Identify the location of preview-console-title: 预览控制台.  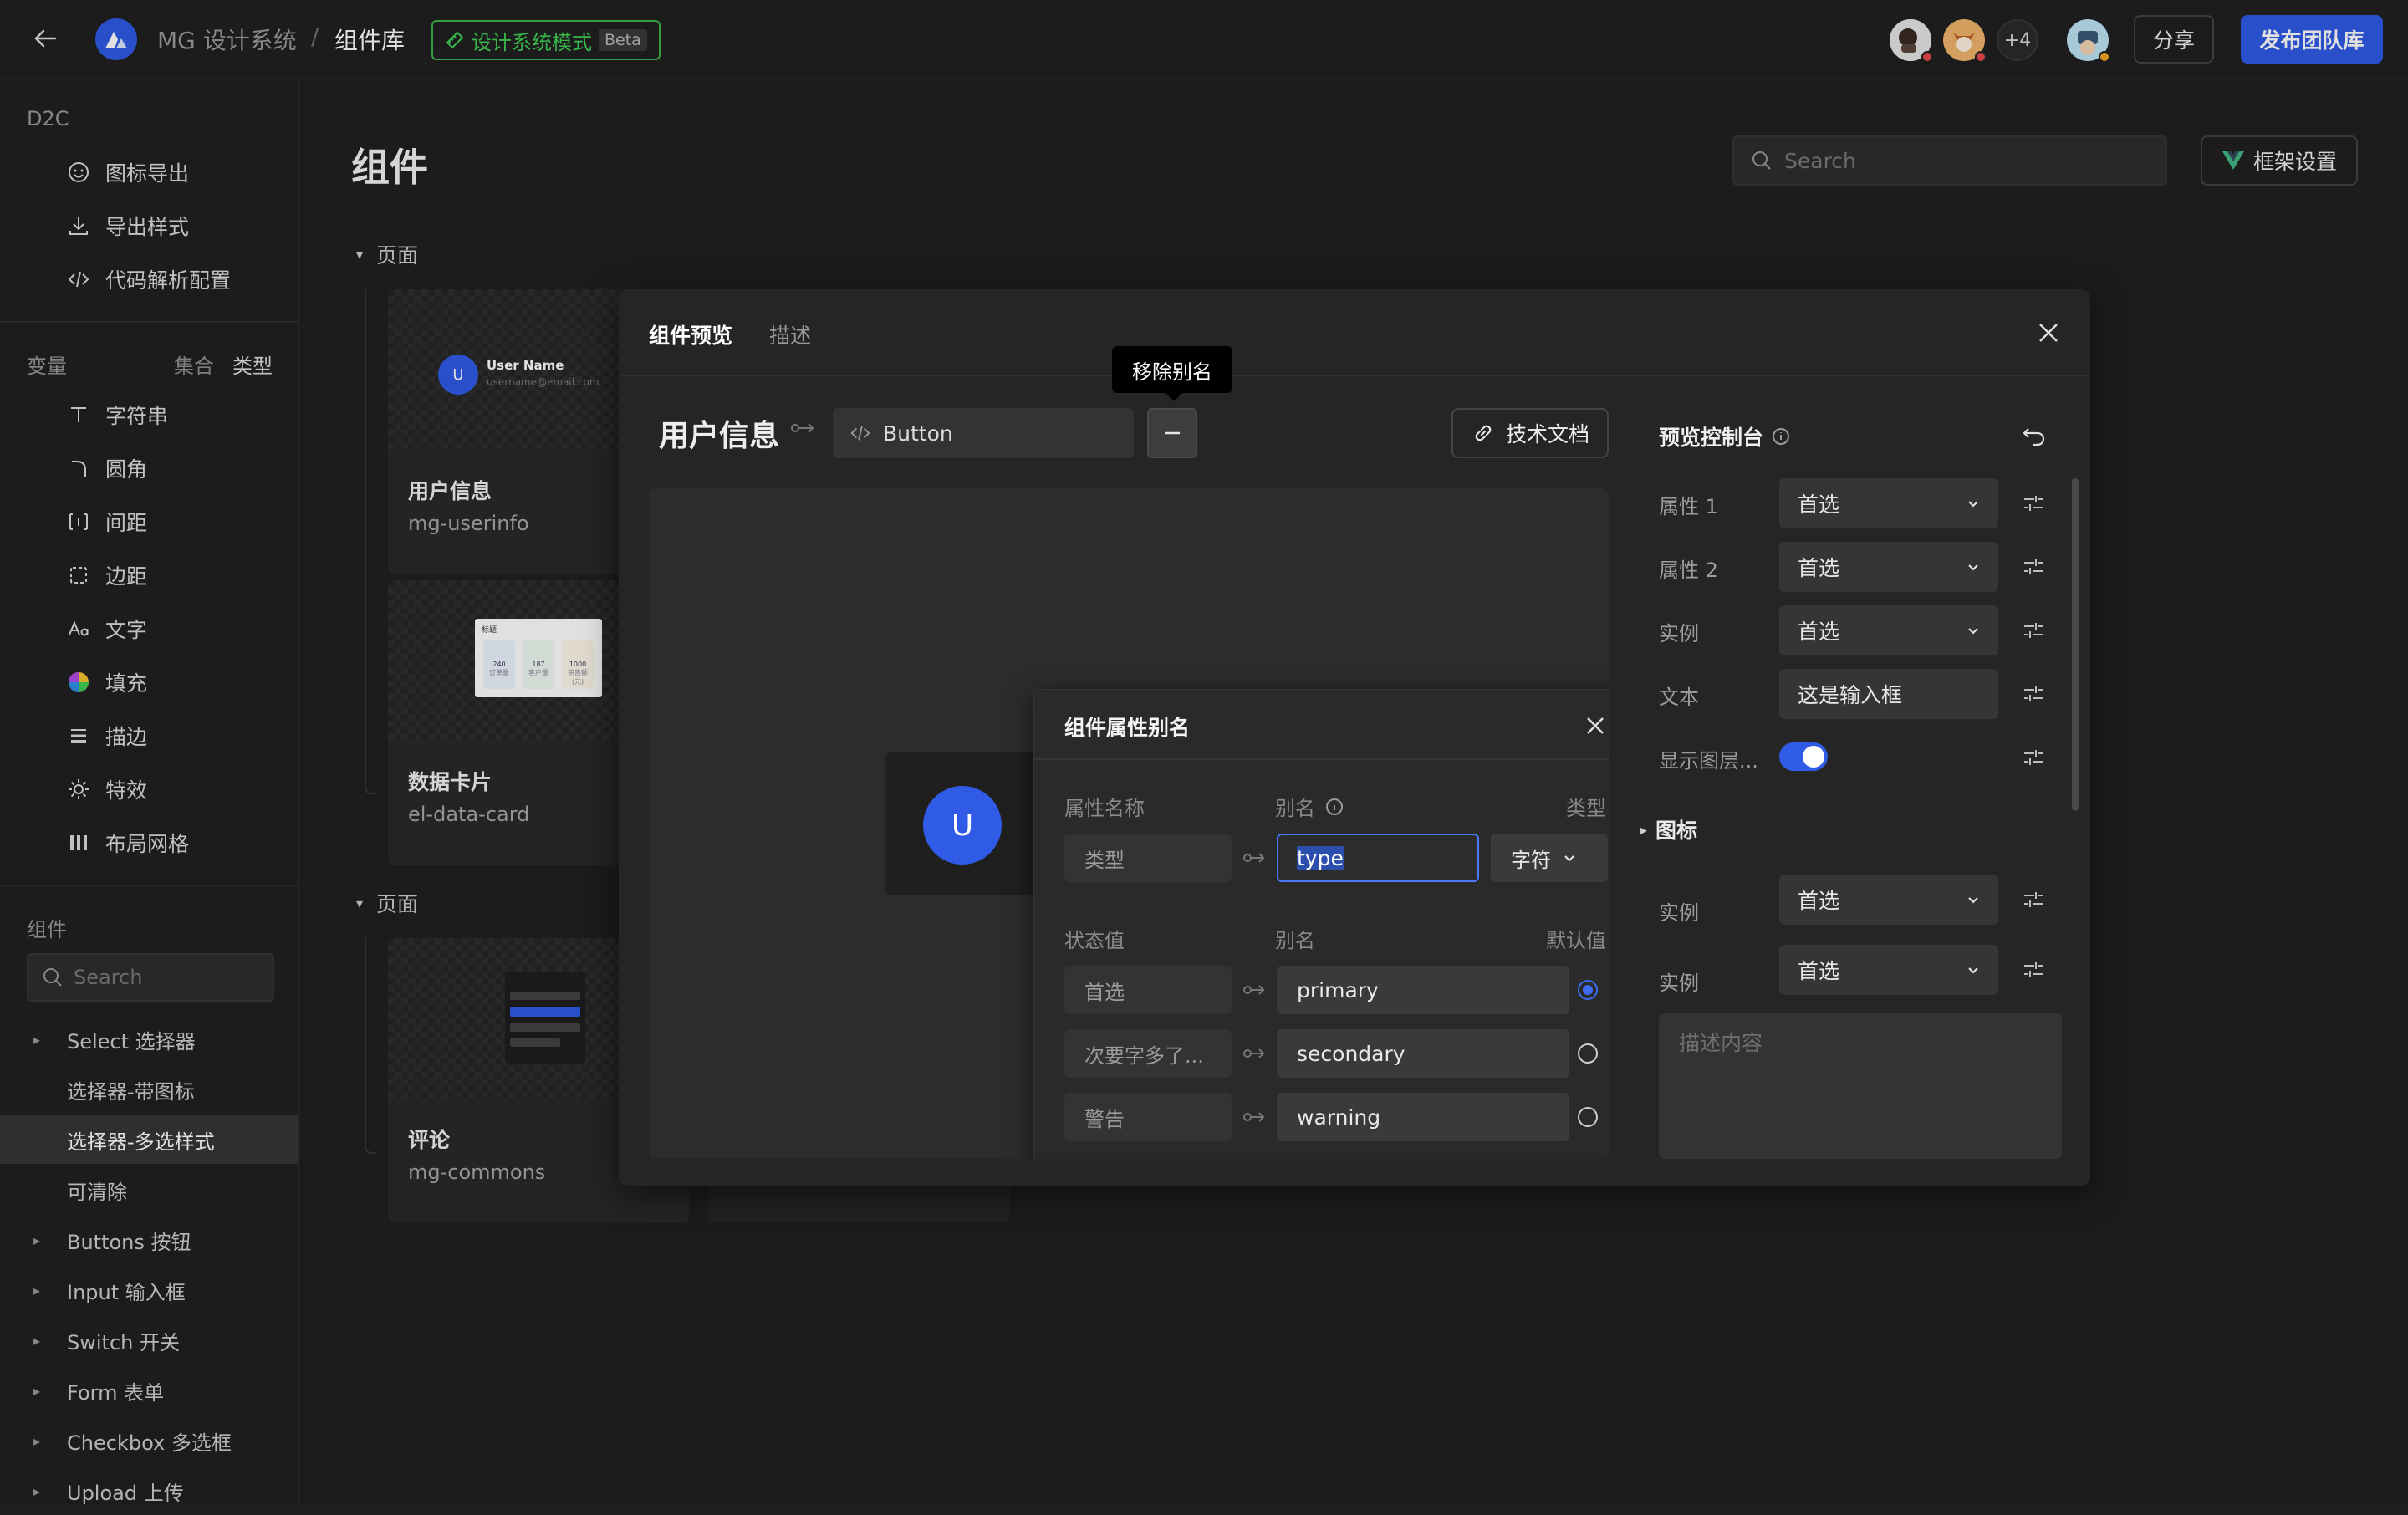
(1725, 436).